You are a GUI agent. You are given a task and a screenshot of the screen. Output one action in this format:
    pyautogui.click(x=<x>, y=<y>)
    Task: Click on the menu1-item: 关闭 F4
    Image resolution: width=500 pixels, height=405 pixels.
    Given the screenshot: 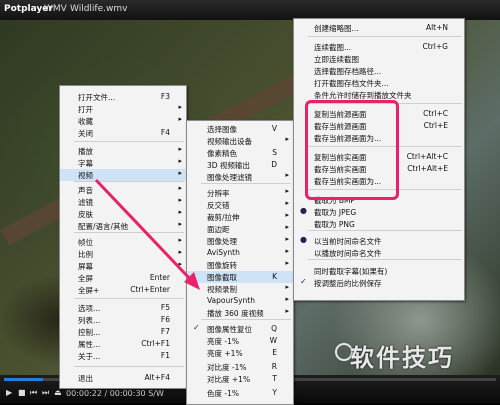 What is the action you would take?
    pyautogui.click(x=123, y=133)
    